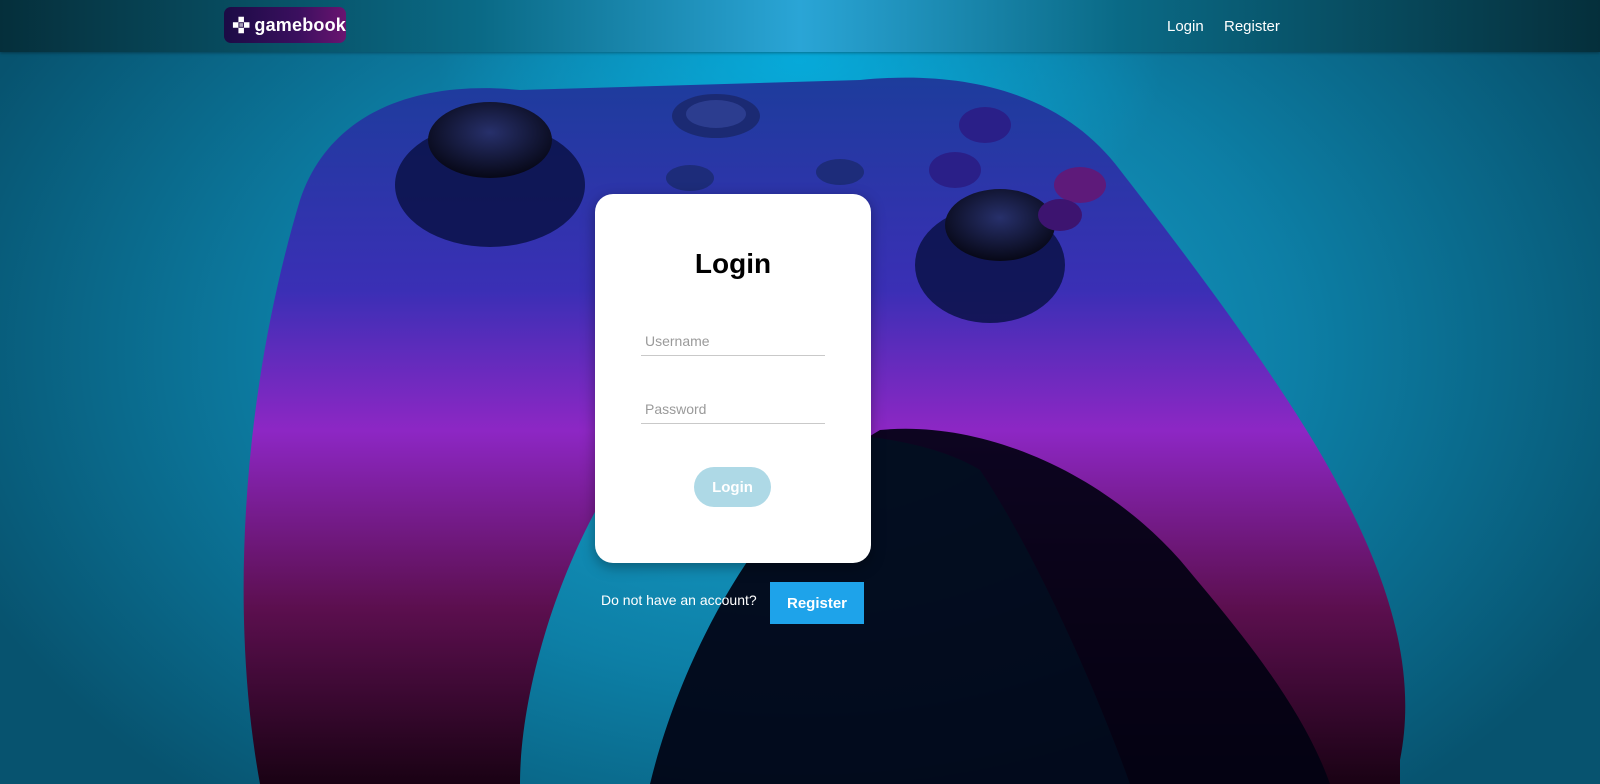 This screenshot has height=784, width=1600. I want to click on no-account-text: Do not have an account?, so click(679, 600).